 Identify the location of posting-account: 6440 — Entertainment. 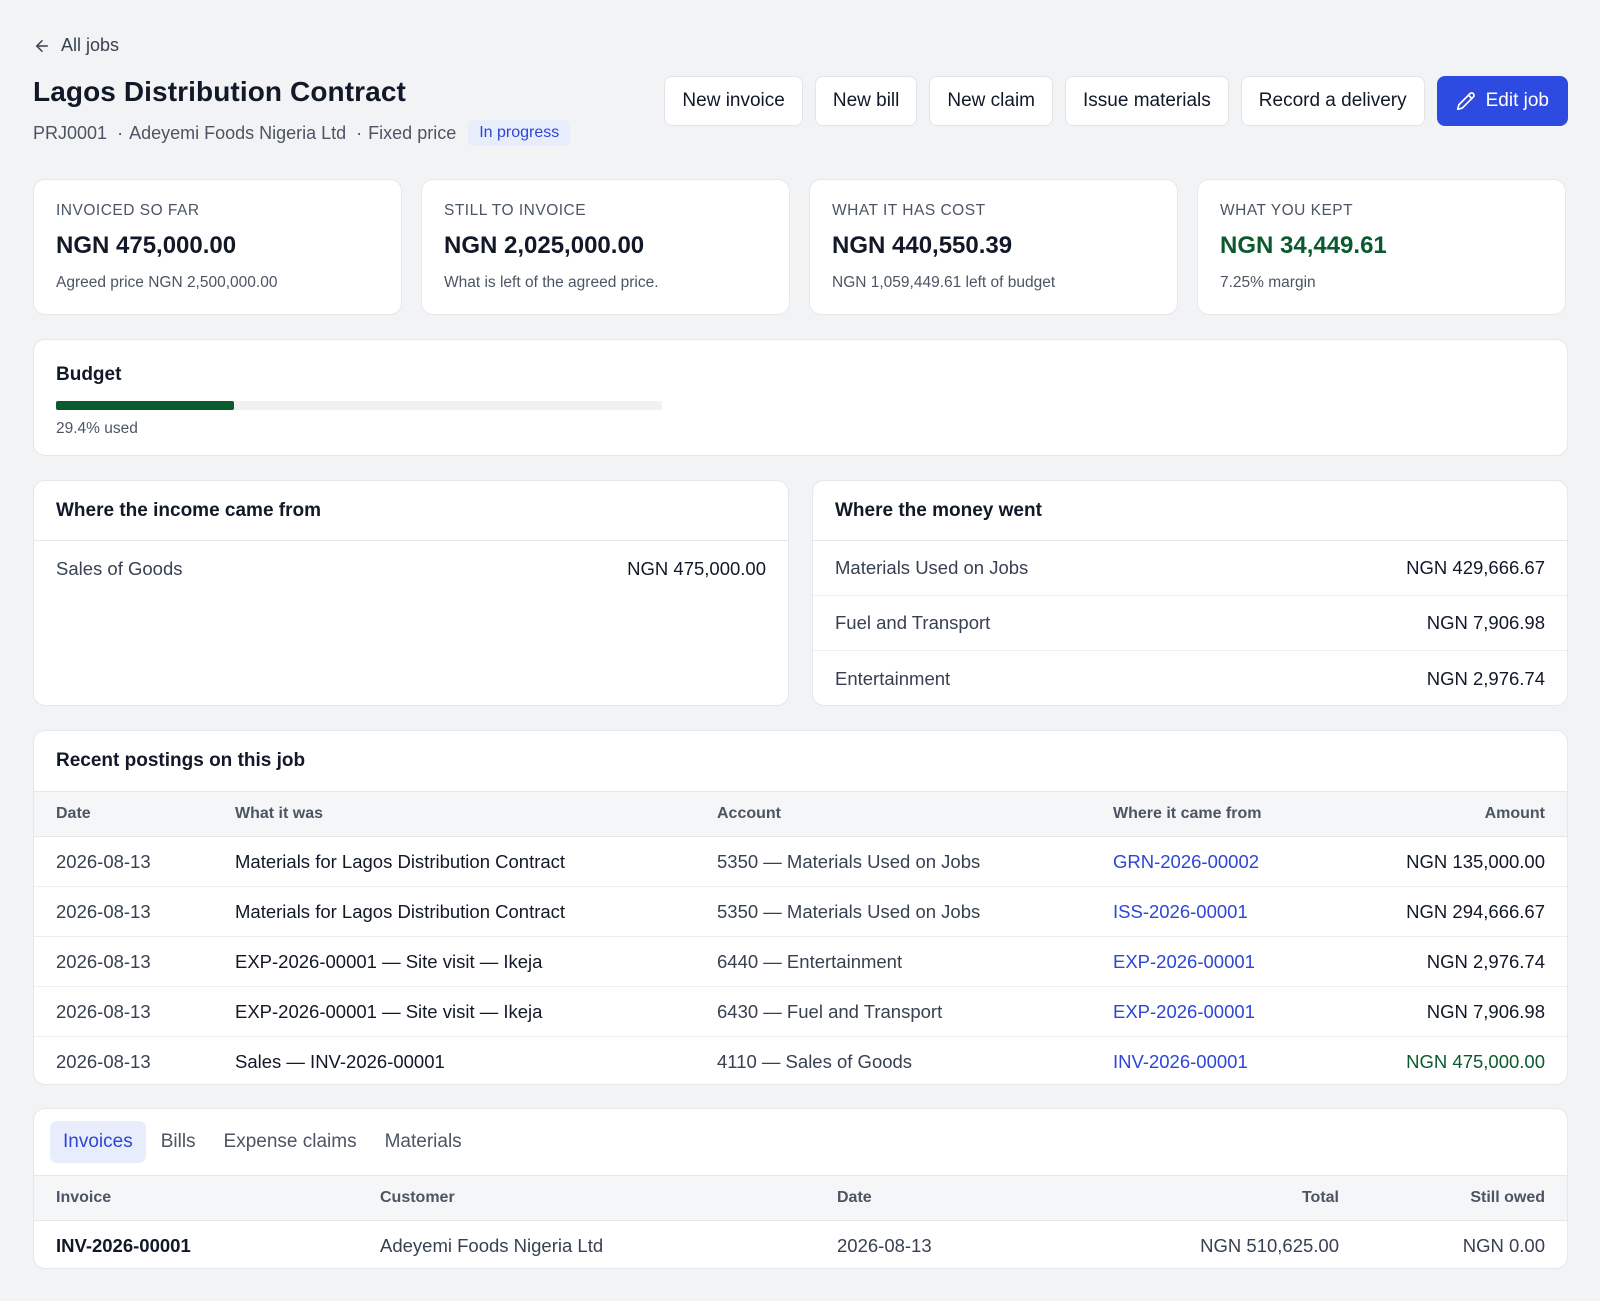
(893, 961).